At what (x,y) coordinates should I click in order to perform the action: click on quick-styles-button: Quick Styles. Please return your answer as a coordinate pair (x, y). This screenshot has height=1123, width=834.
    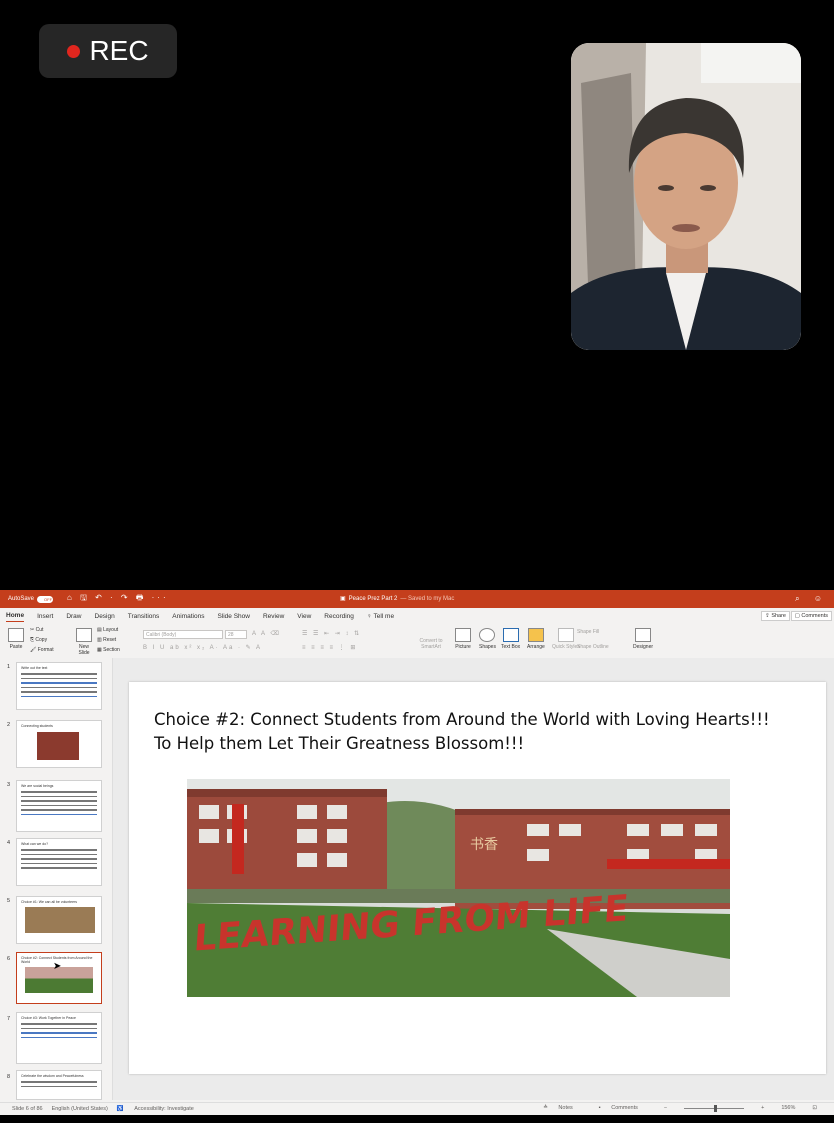
    Looking at the image, I should click on (566, 639).